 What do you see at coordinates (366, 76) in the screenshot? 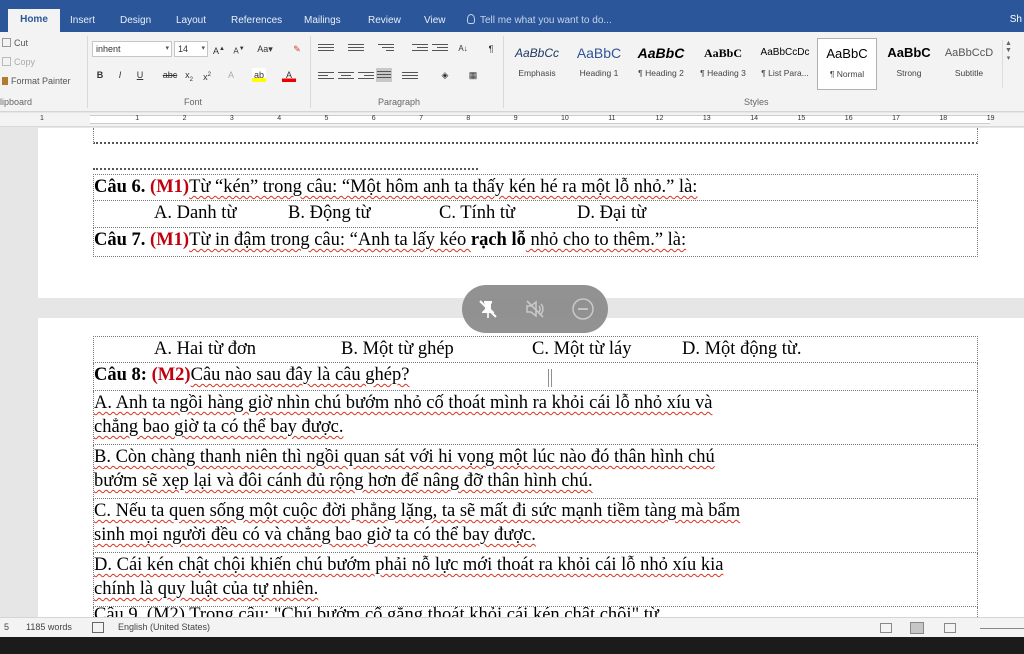
I see `align-right-icon` at bounding box center [366, 76].